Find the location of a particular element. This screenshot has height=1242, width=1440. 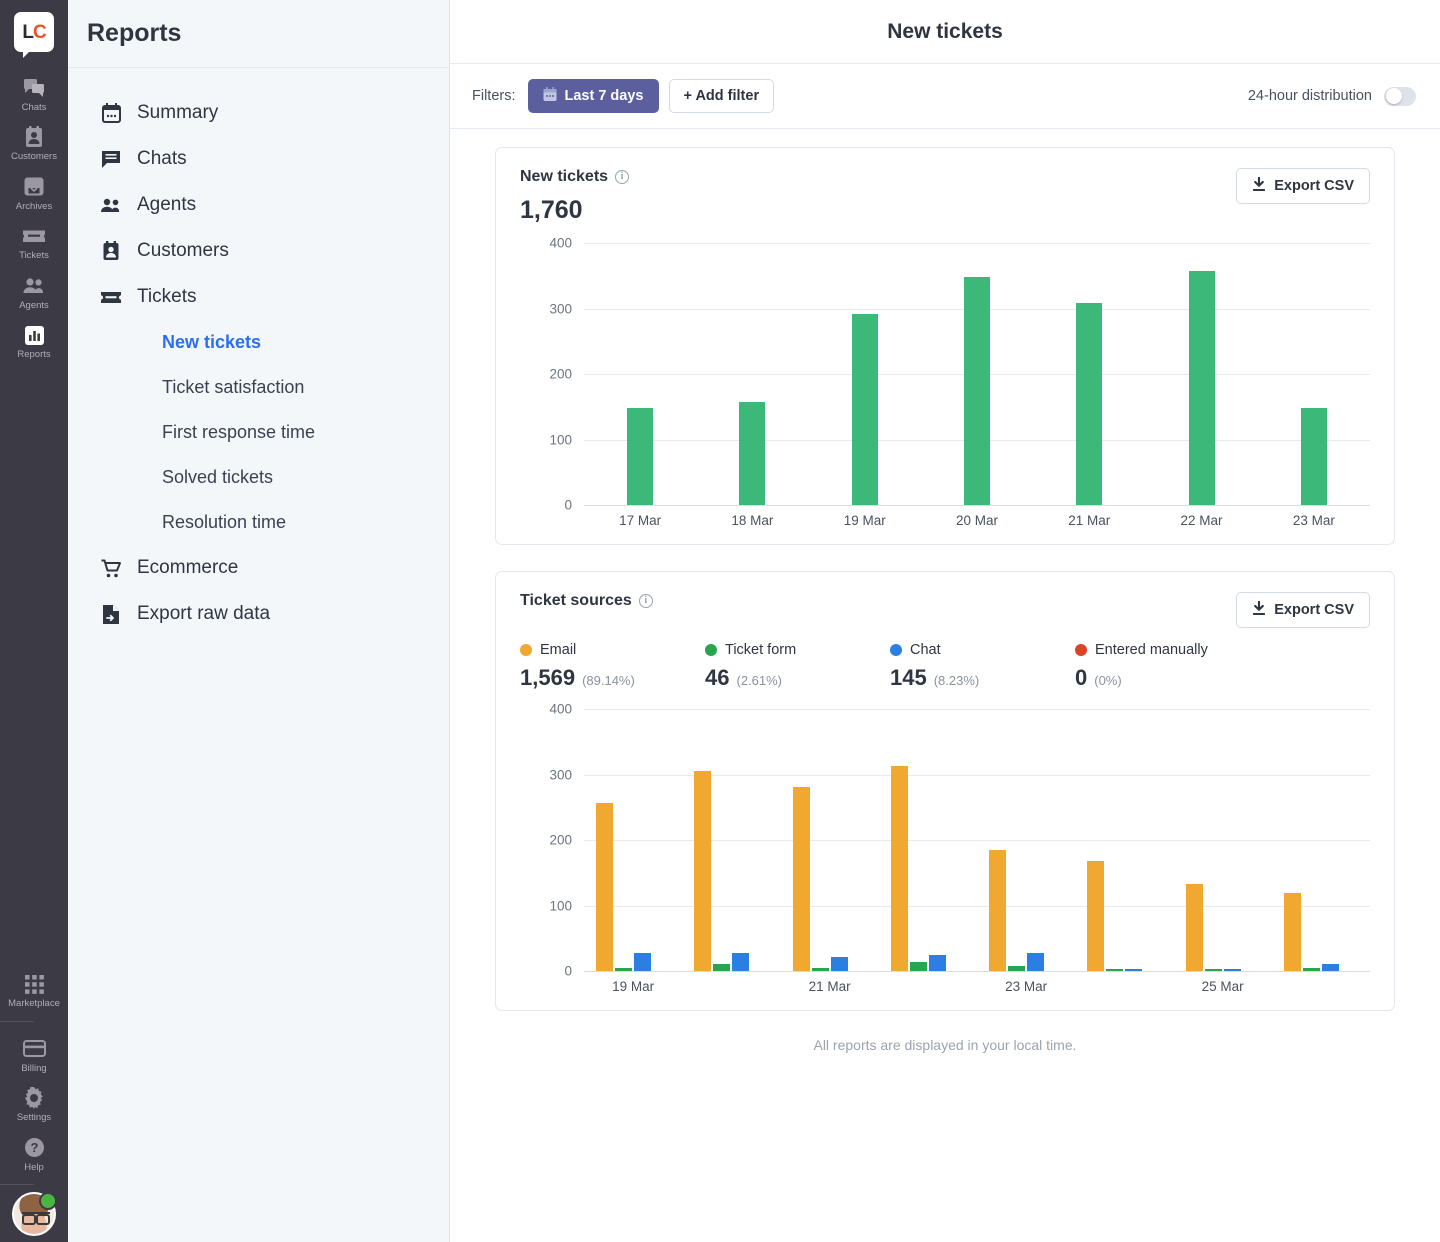

rail-label-archives: Archives is located at coordinates (34, 206).